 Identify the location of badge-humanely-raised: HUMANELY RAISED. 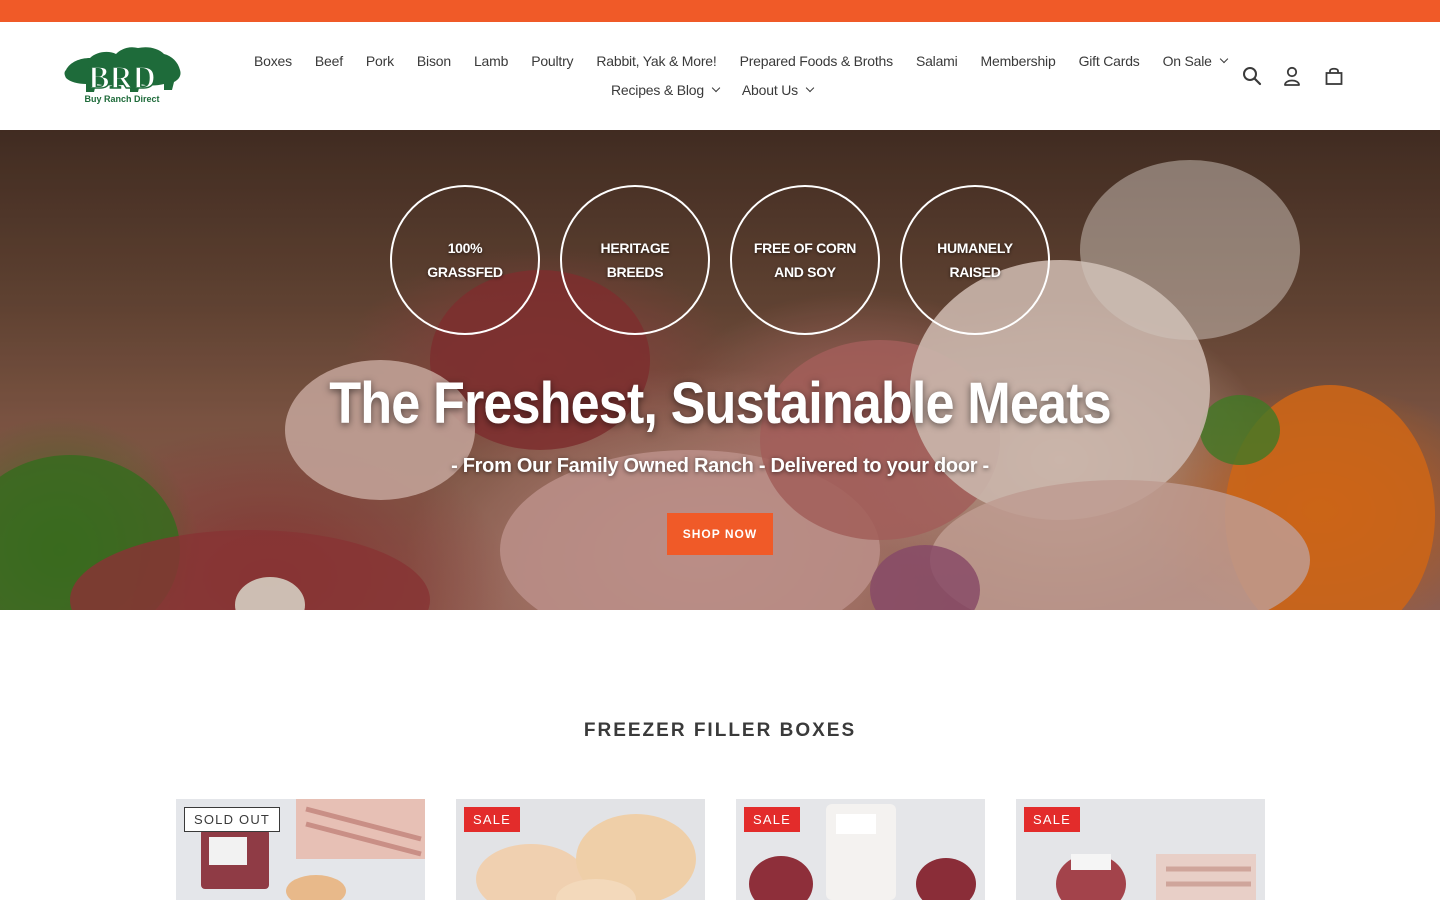
(975, 260).